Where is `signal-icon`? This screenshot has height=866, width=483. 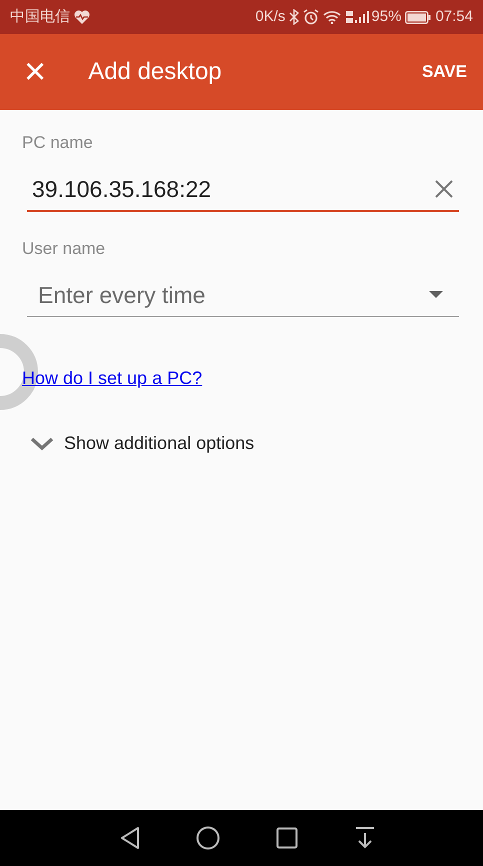
signal-icon is located at coordinates (358, 17).